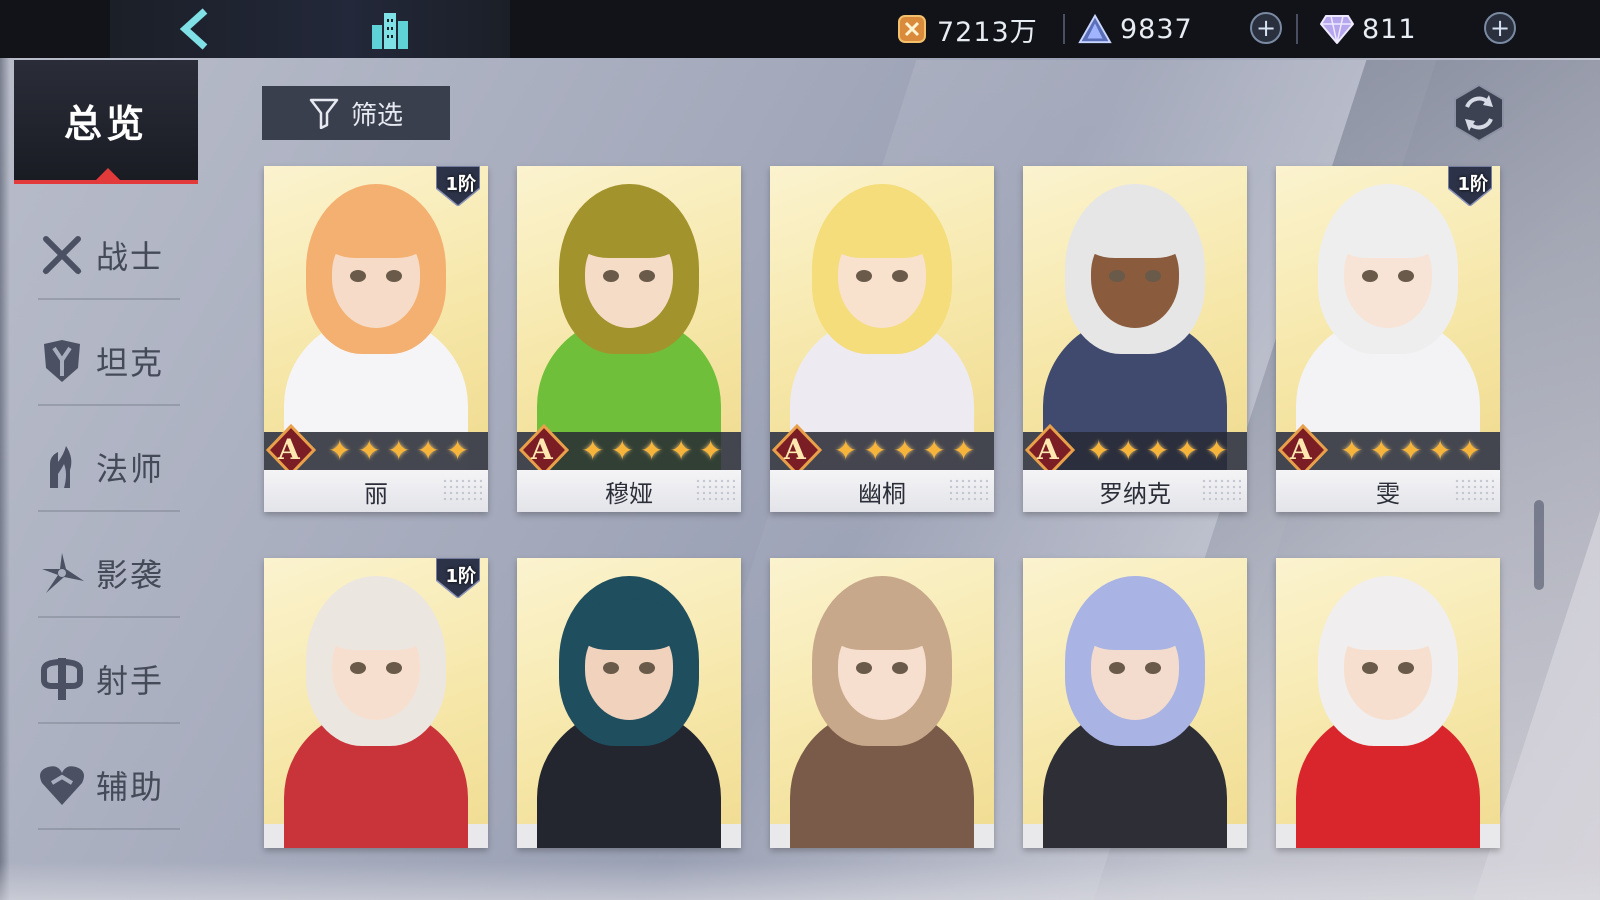  Describe the element at coordinates (62, 573) in the screenshot. I see `shuriken-icon` at that location.